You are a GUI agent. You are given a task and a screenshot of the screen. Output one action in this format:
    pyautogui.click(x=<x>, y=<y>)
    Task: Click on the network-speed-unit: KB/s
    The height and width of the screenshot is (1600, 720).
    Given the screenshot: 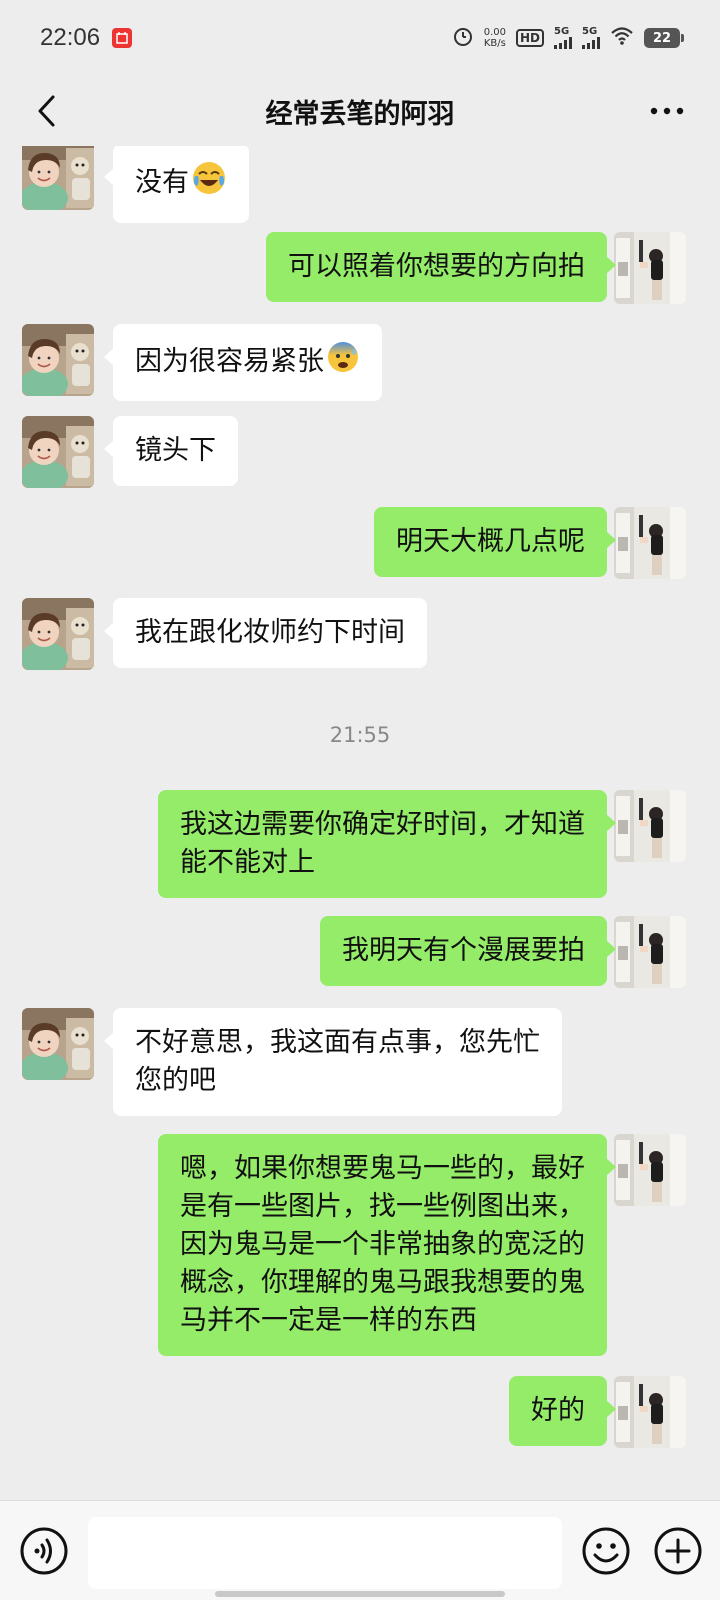 What is the action you would take?
    pyautogui.click(x=494, y=43)
    